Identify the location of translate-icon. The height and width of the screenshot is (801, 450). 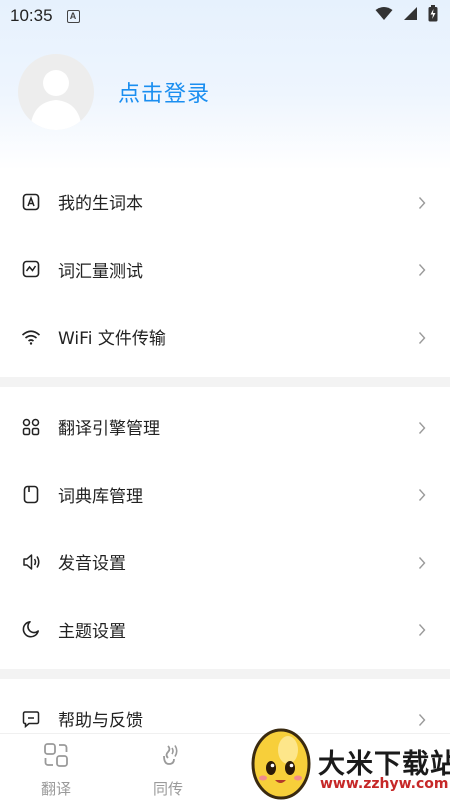
(56, 757).